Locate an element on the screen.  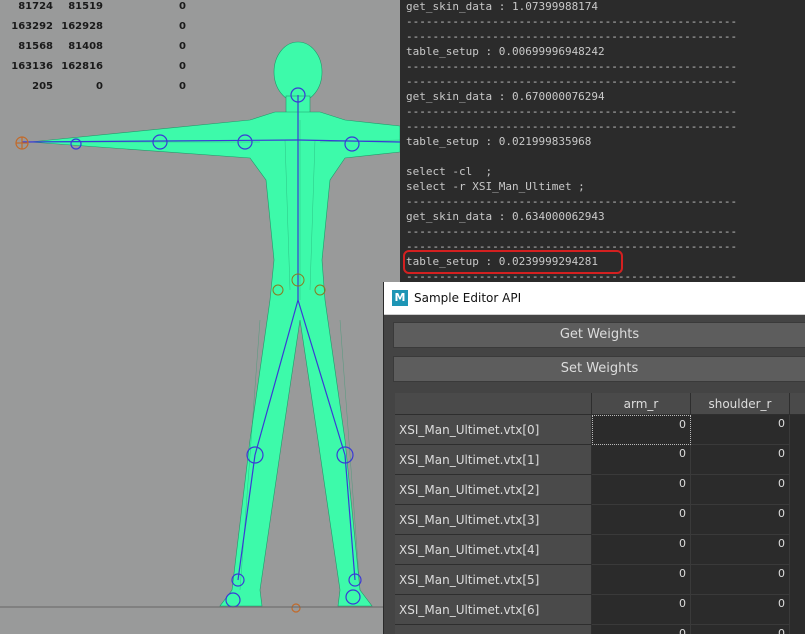
stats-cell: 81519 is located at coordinates (85, 6).